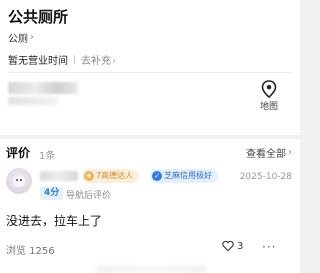 Image resolution: width=320 pixels, height=273 pixels. I want to click on reviews-count: 1条, so click(47, 156).